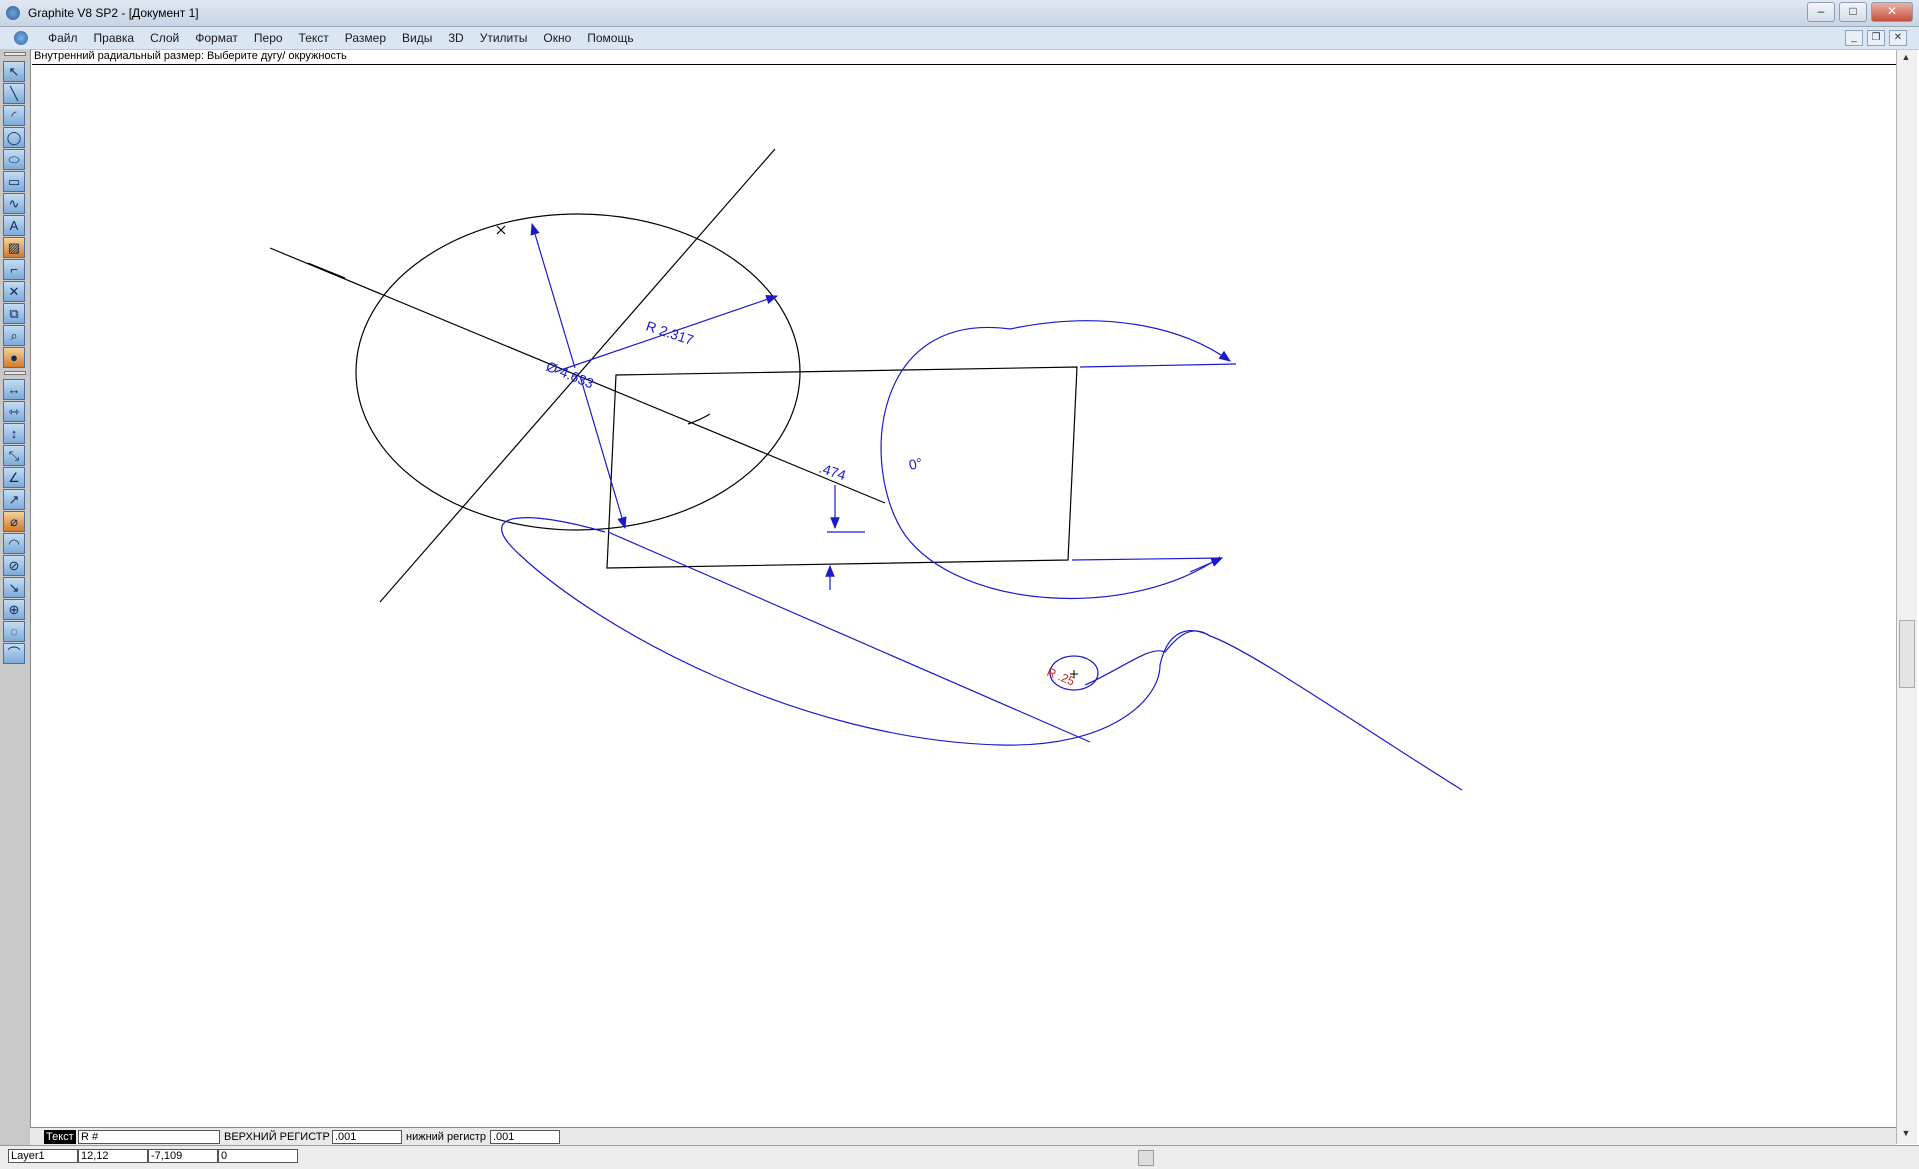 This screenshot has height=1169, width=1919. I want to click on fillet-icon: ⌐, so click(14, 269).